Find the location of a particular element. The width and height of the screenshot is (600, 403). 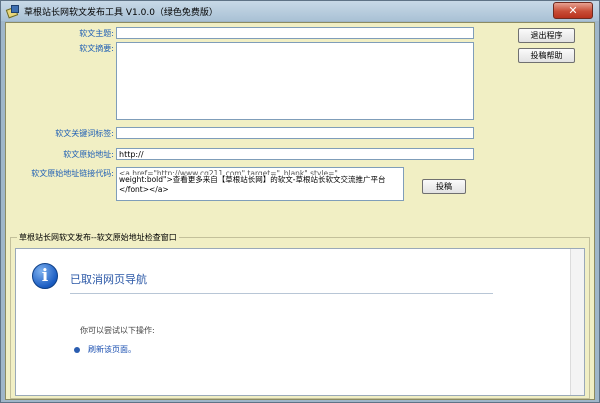

window-title: 草根站长网软文发布工具 V1.0.0（绿色免费版） is located at coordinates (121, 12).